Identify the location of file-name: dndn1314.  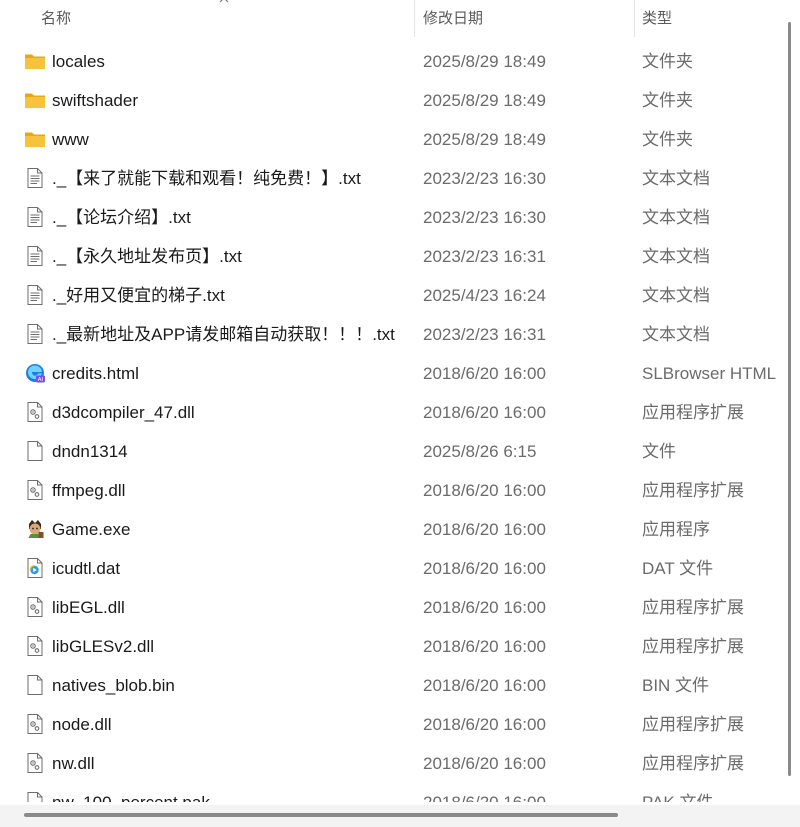
(90, 451).